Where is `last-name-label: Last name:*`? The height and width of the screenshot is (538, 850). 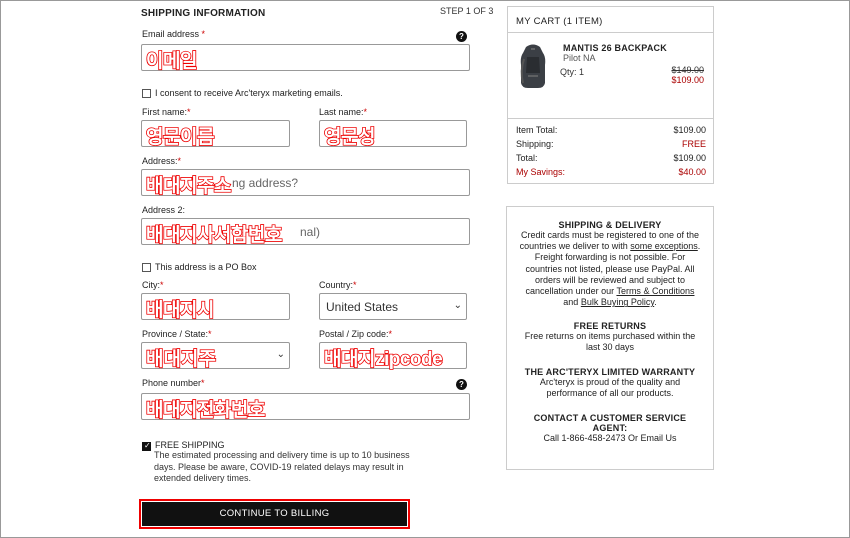 last-name-label: Last name:* is located at coordinates (343, 112).